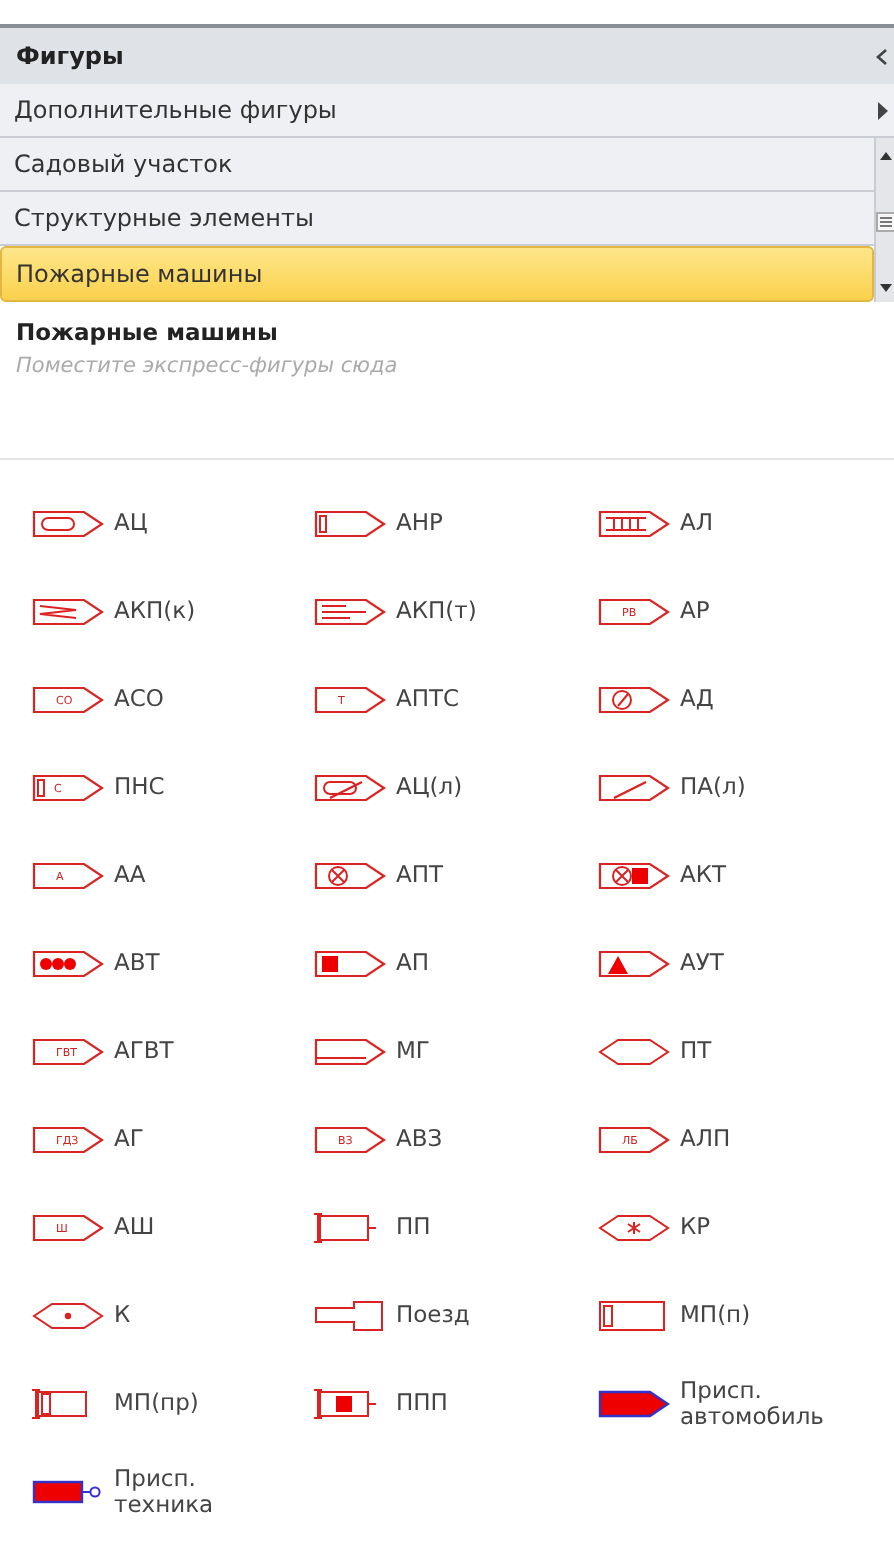  What do you see at coordinates (422, 1403) in the screenshot?
I see `shape-label: ППП` at bounding box center [422, 1403].